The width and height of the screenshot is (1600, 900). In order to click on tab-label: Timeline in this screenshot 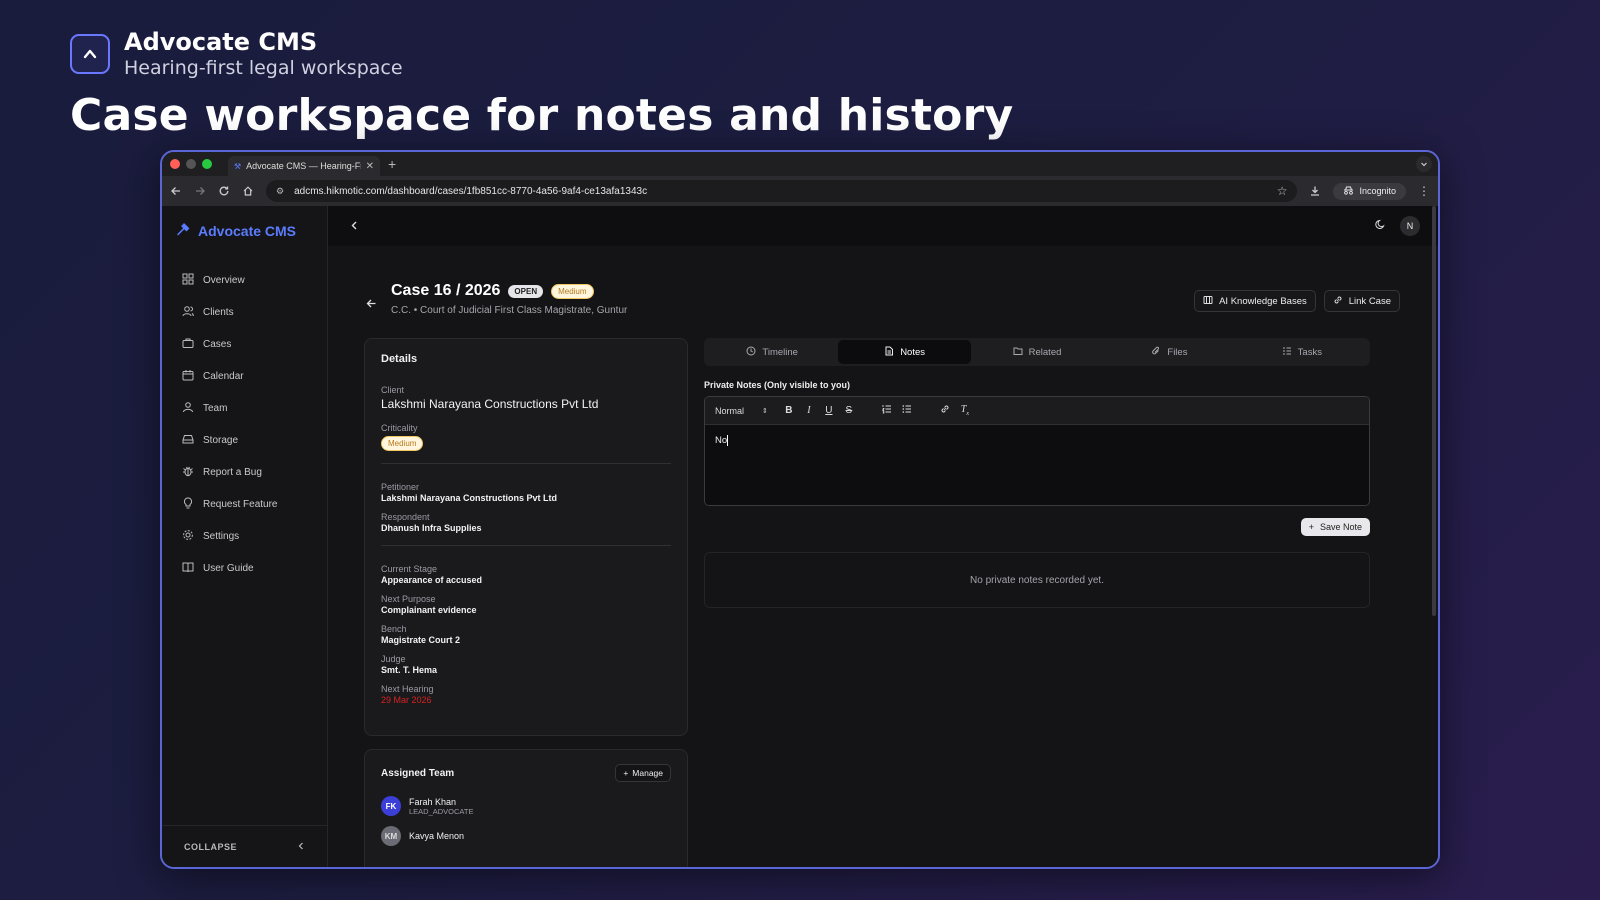, I will do `click(780, 352)`.